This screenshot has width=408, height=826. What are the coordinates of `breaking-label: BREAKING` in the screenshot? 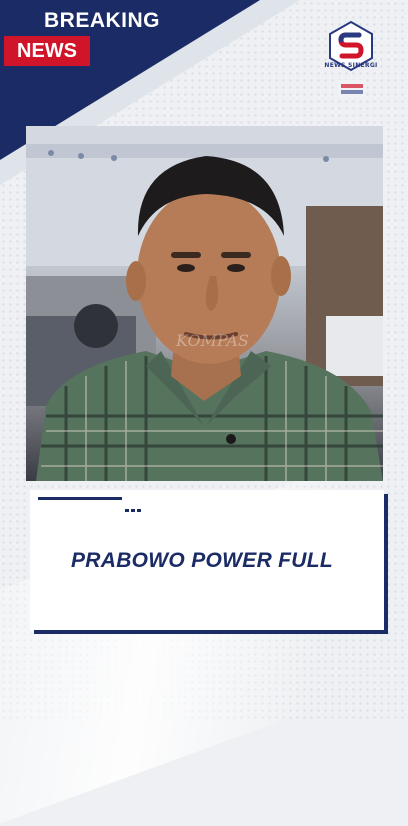 It's located at (102, 20).